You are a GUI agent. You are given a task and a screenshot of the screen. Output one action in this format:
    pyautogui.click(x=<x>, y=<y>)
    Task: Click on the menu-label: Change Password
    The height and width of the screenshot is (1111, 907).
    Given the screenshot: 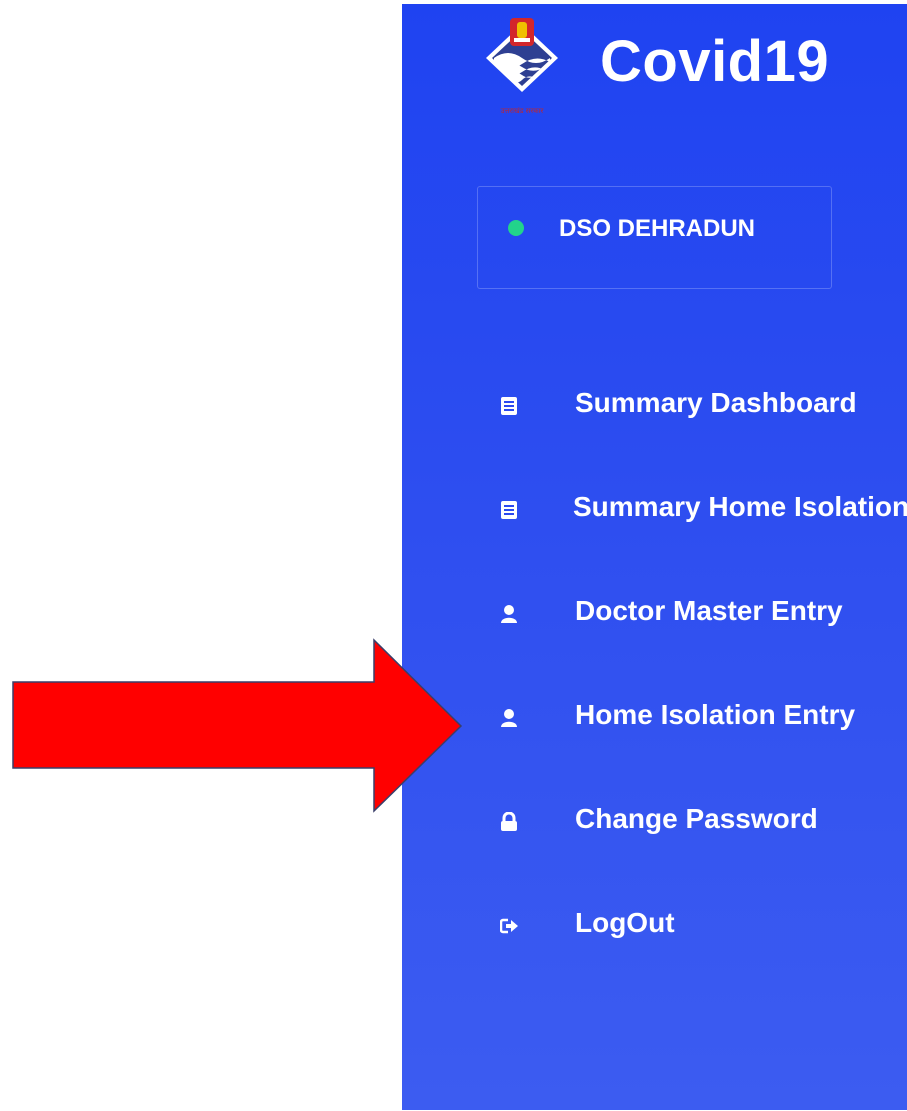 What is the action you would take?
    pyautogui.click(x=696, y=818)
    